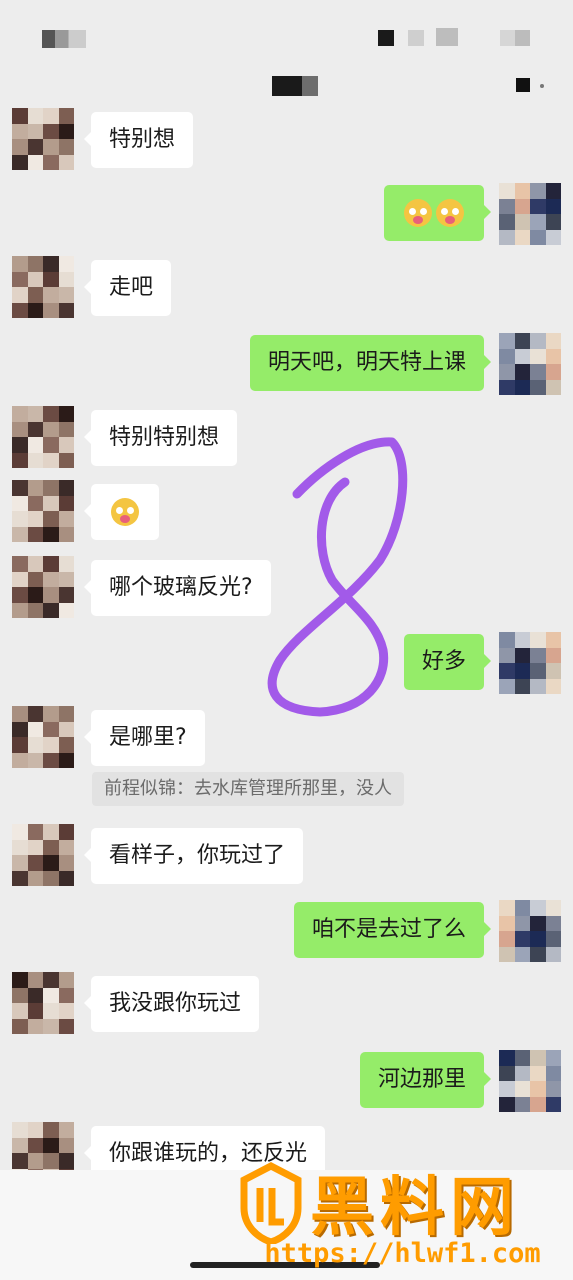  I want to click on message-row: 是哪里?, so click(286, 737).